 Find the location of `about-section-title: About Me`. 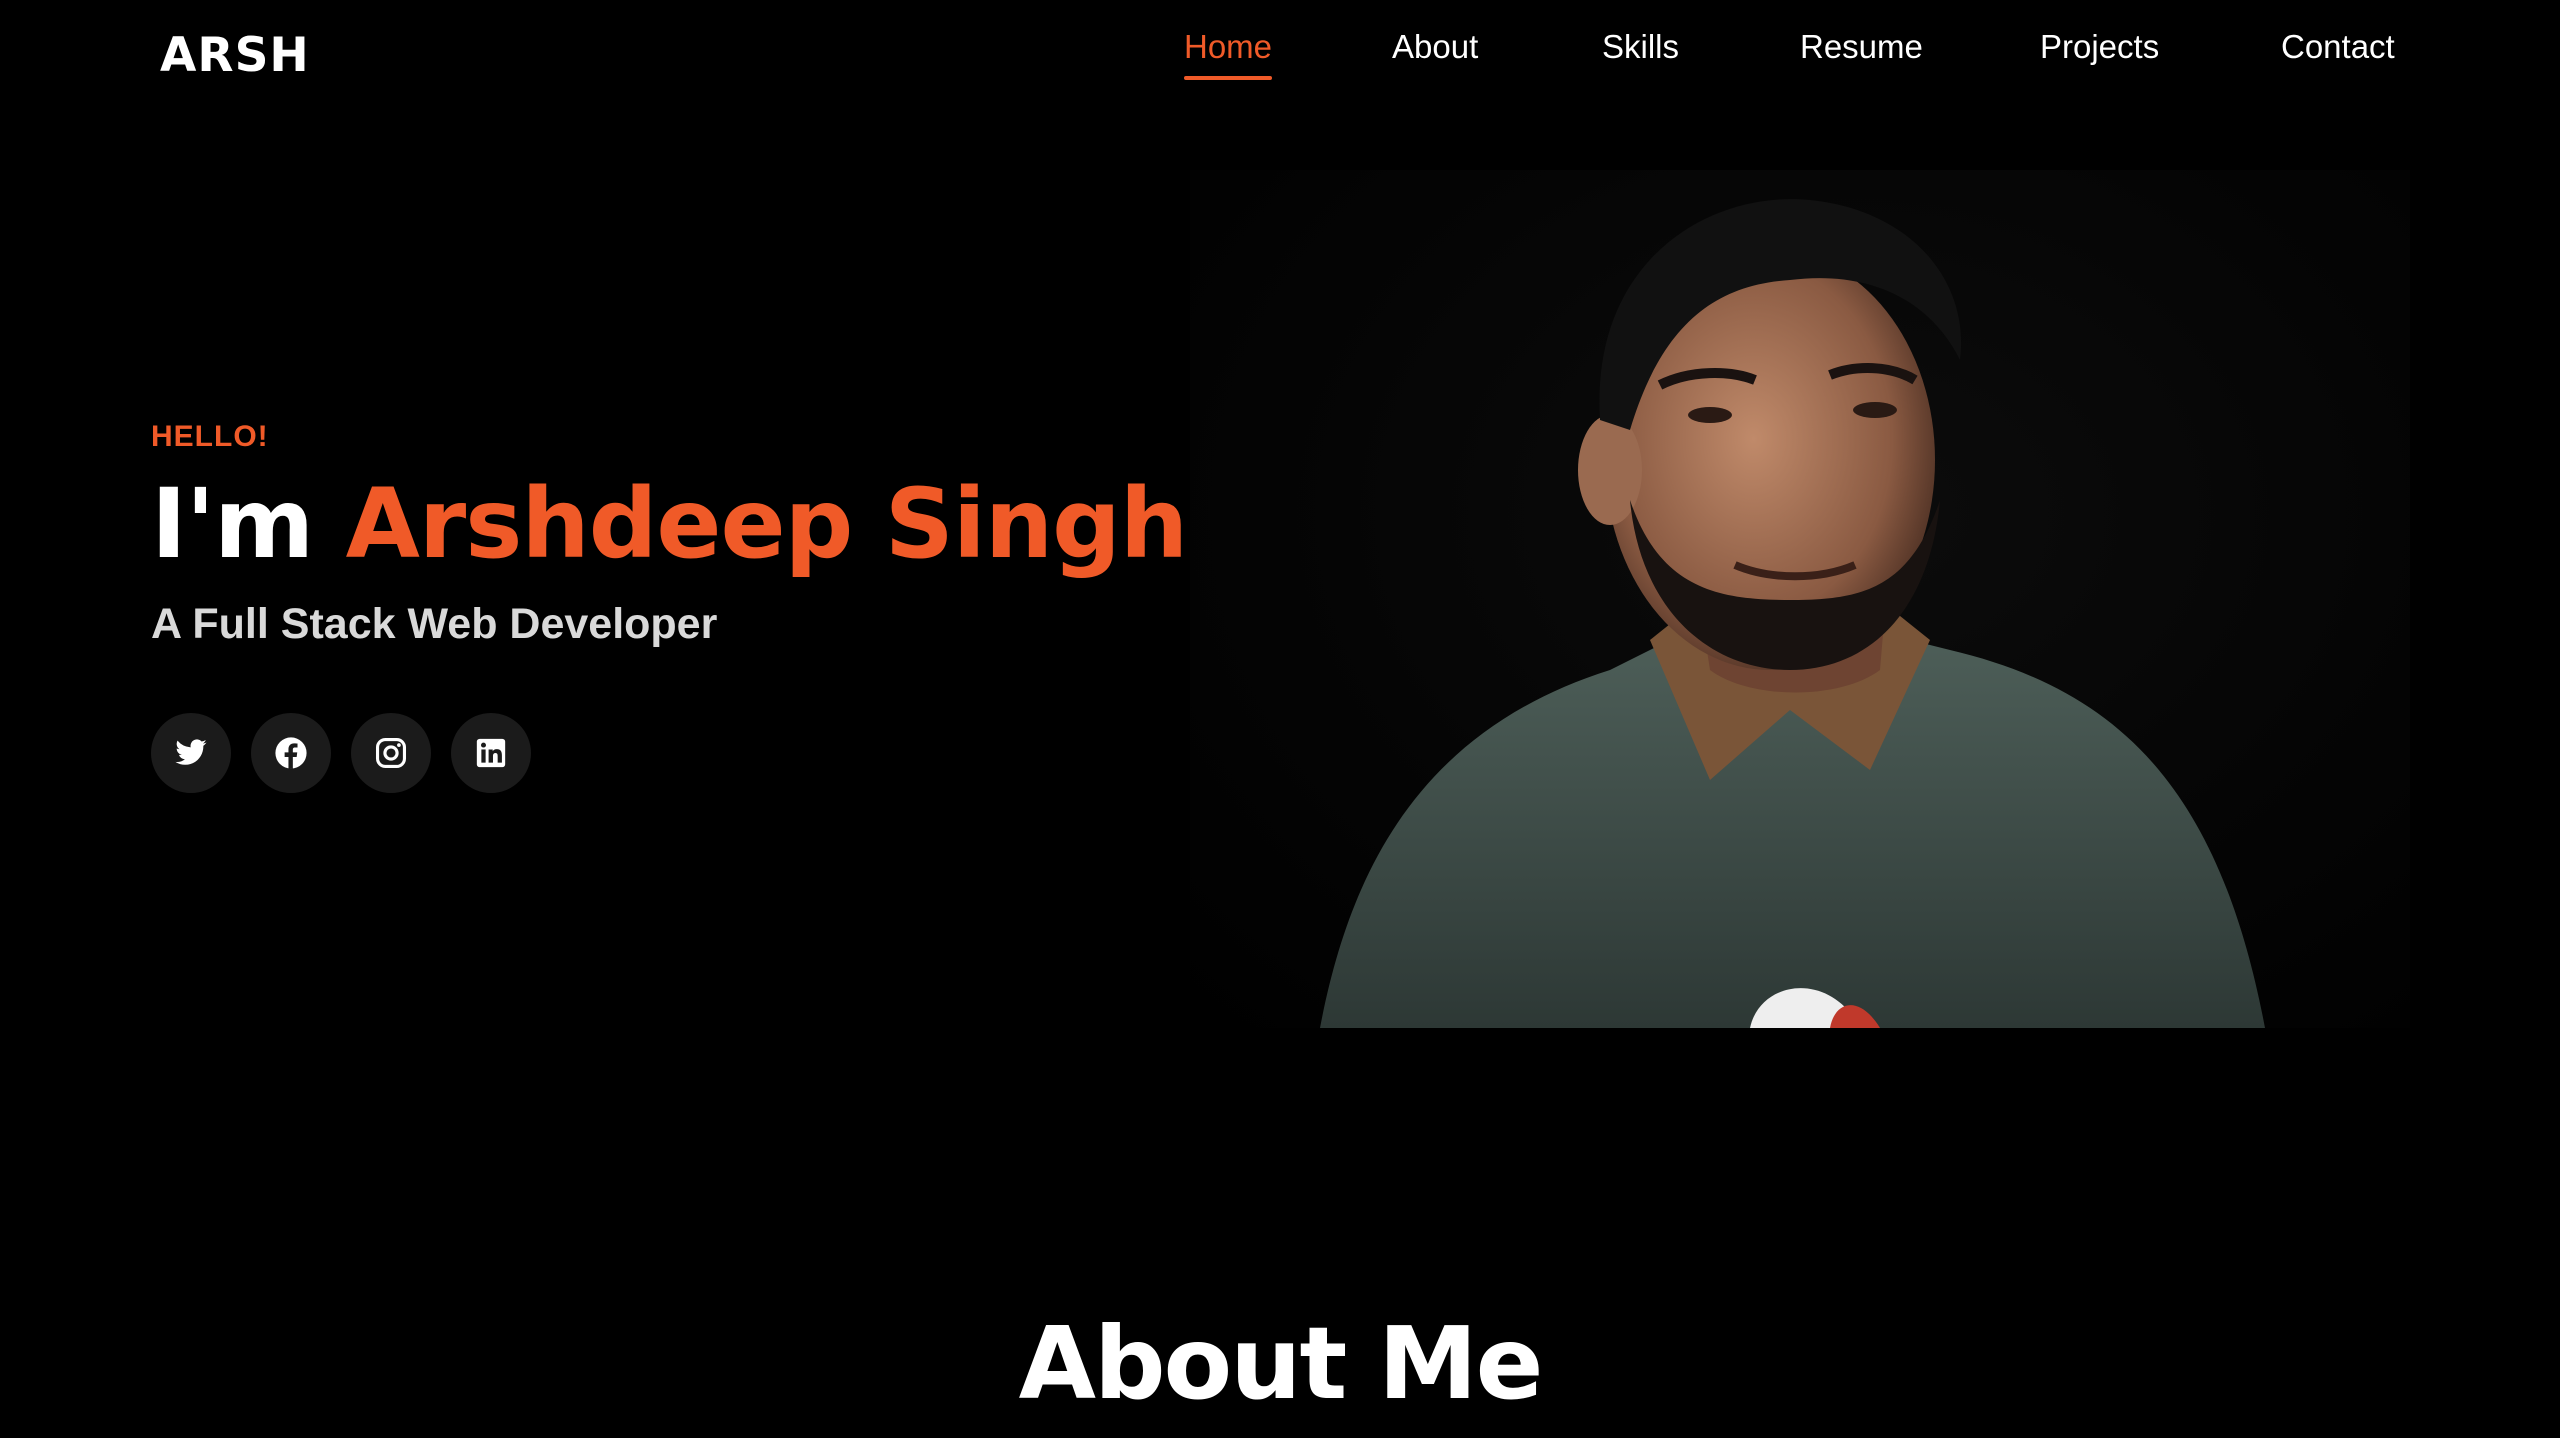

about-section-title: About Me is located at coordinates (1281, 1363).